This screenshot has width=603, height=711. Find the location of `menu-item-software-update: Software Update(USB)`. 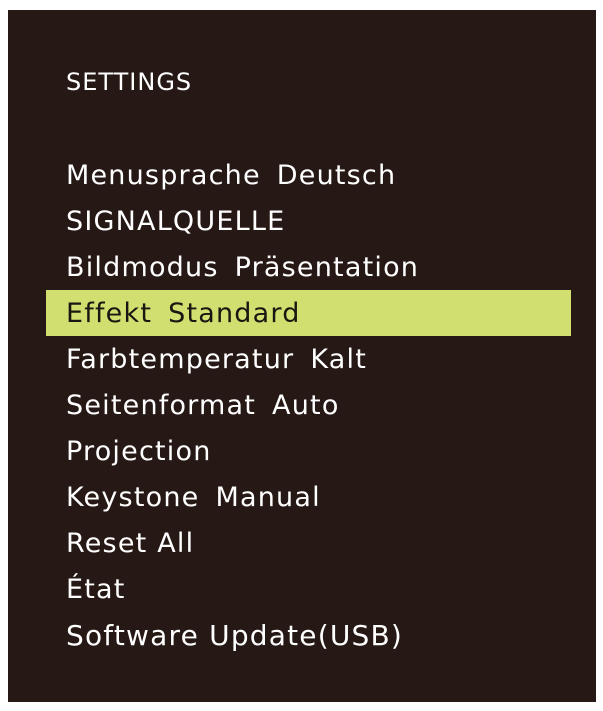

menu-item-software-update: Software Update(USB) is located at coordinates (302, 635).